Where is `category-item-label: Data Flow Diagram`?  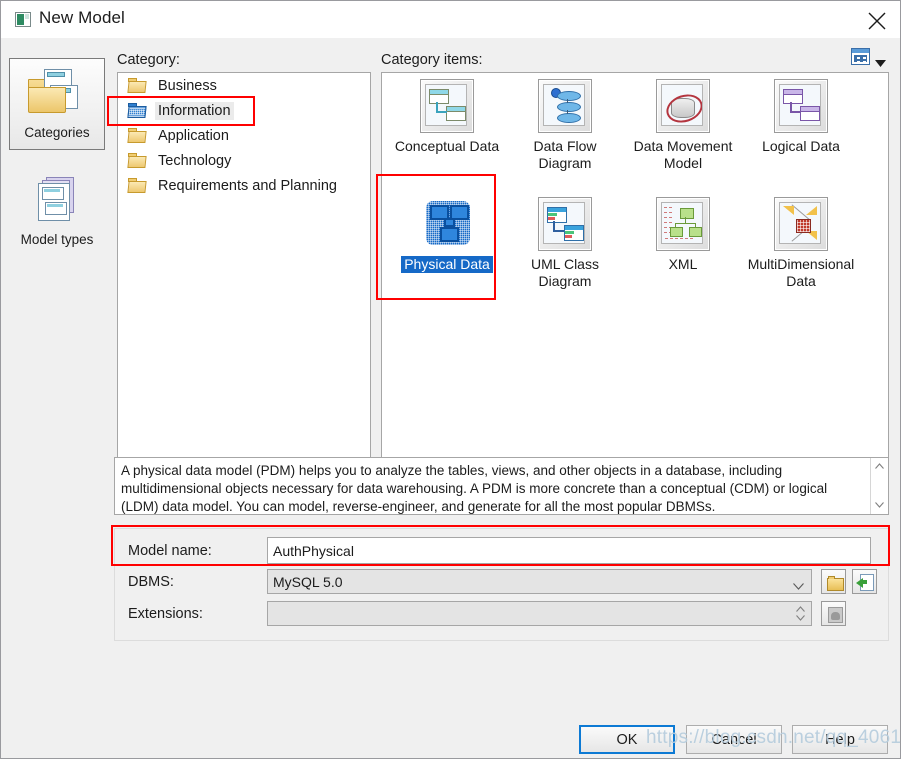 category-item-label: Data Flow Diagram is located at coordinates (565, 154).